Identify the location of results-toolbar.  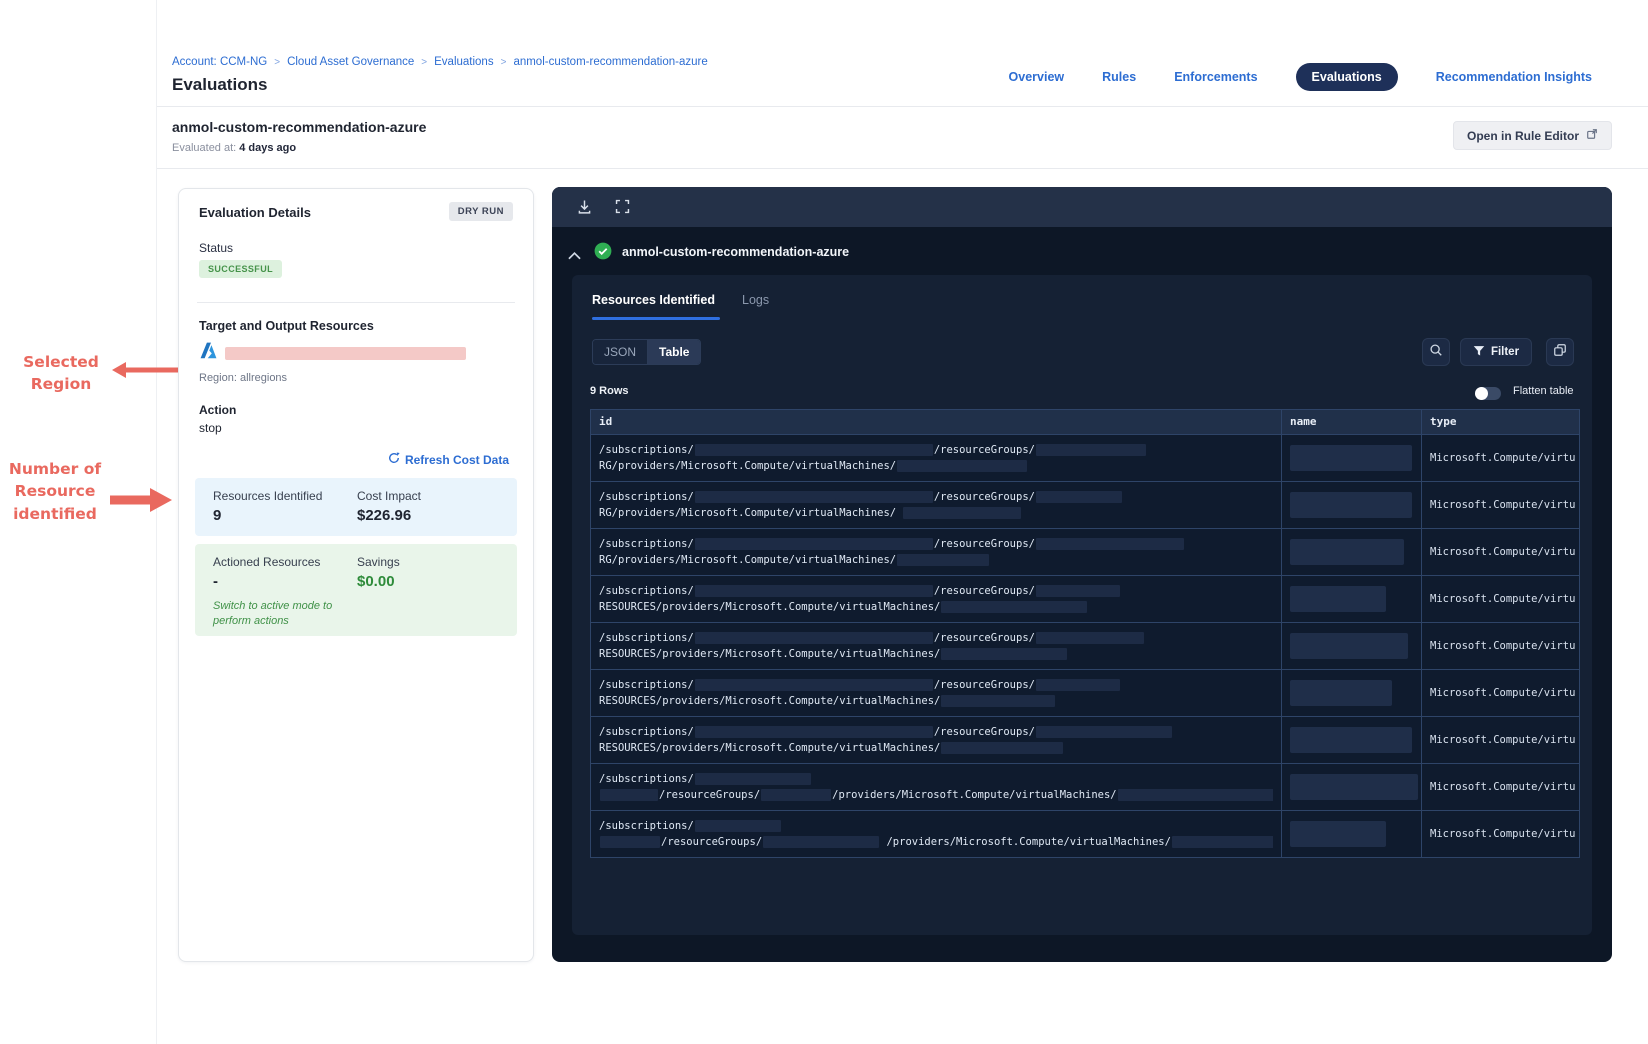
(1082, 207).